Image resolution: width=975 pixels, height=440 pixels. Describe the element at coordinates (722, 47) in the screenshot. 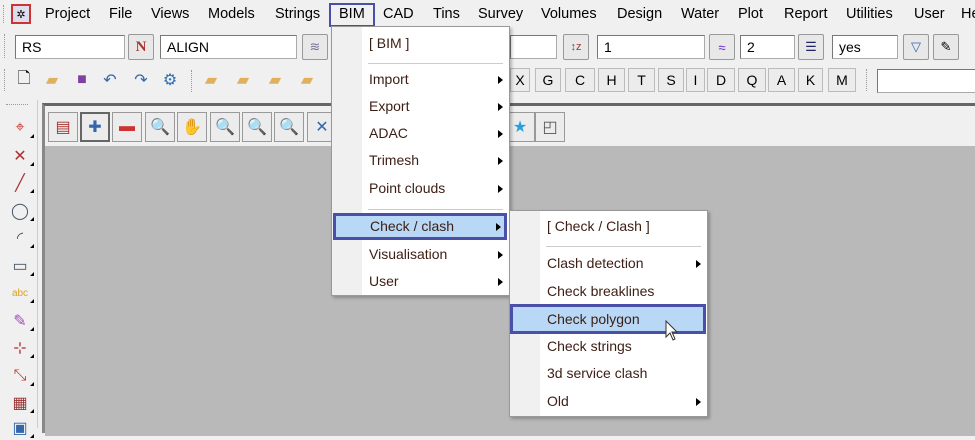

I see `linestyle-button: ≈` at that location.